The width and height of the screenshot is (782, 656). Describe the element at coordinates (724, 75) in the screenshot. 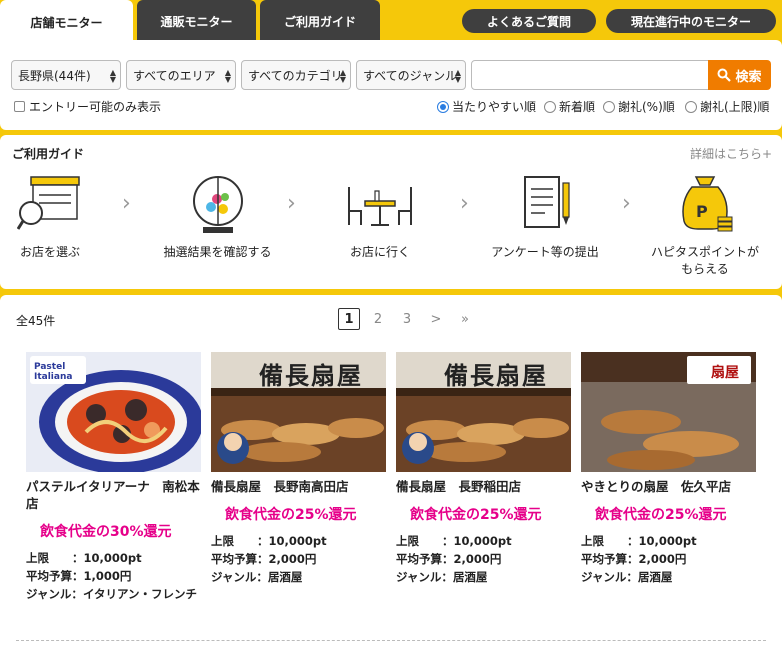

I see `search-icon` at that location.